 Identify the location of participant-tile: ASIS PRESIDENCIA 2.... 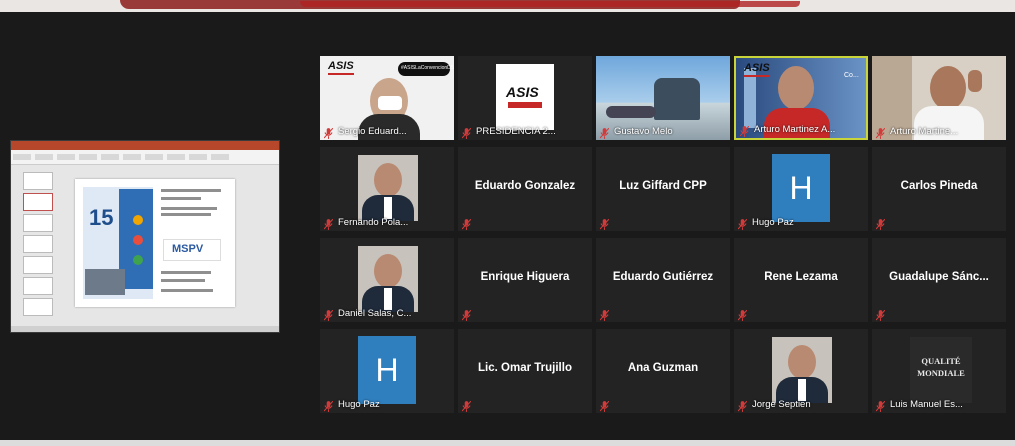
(525, 98).